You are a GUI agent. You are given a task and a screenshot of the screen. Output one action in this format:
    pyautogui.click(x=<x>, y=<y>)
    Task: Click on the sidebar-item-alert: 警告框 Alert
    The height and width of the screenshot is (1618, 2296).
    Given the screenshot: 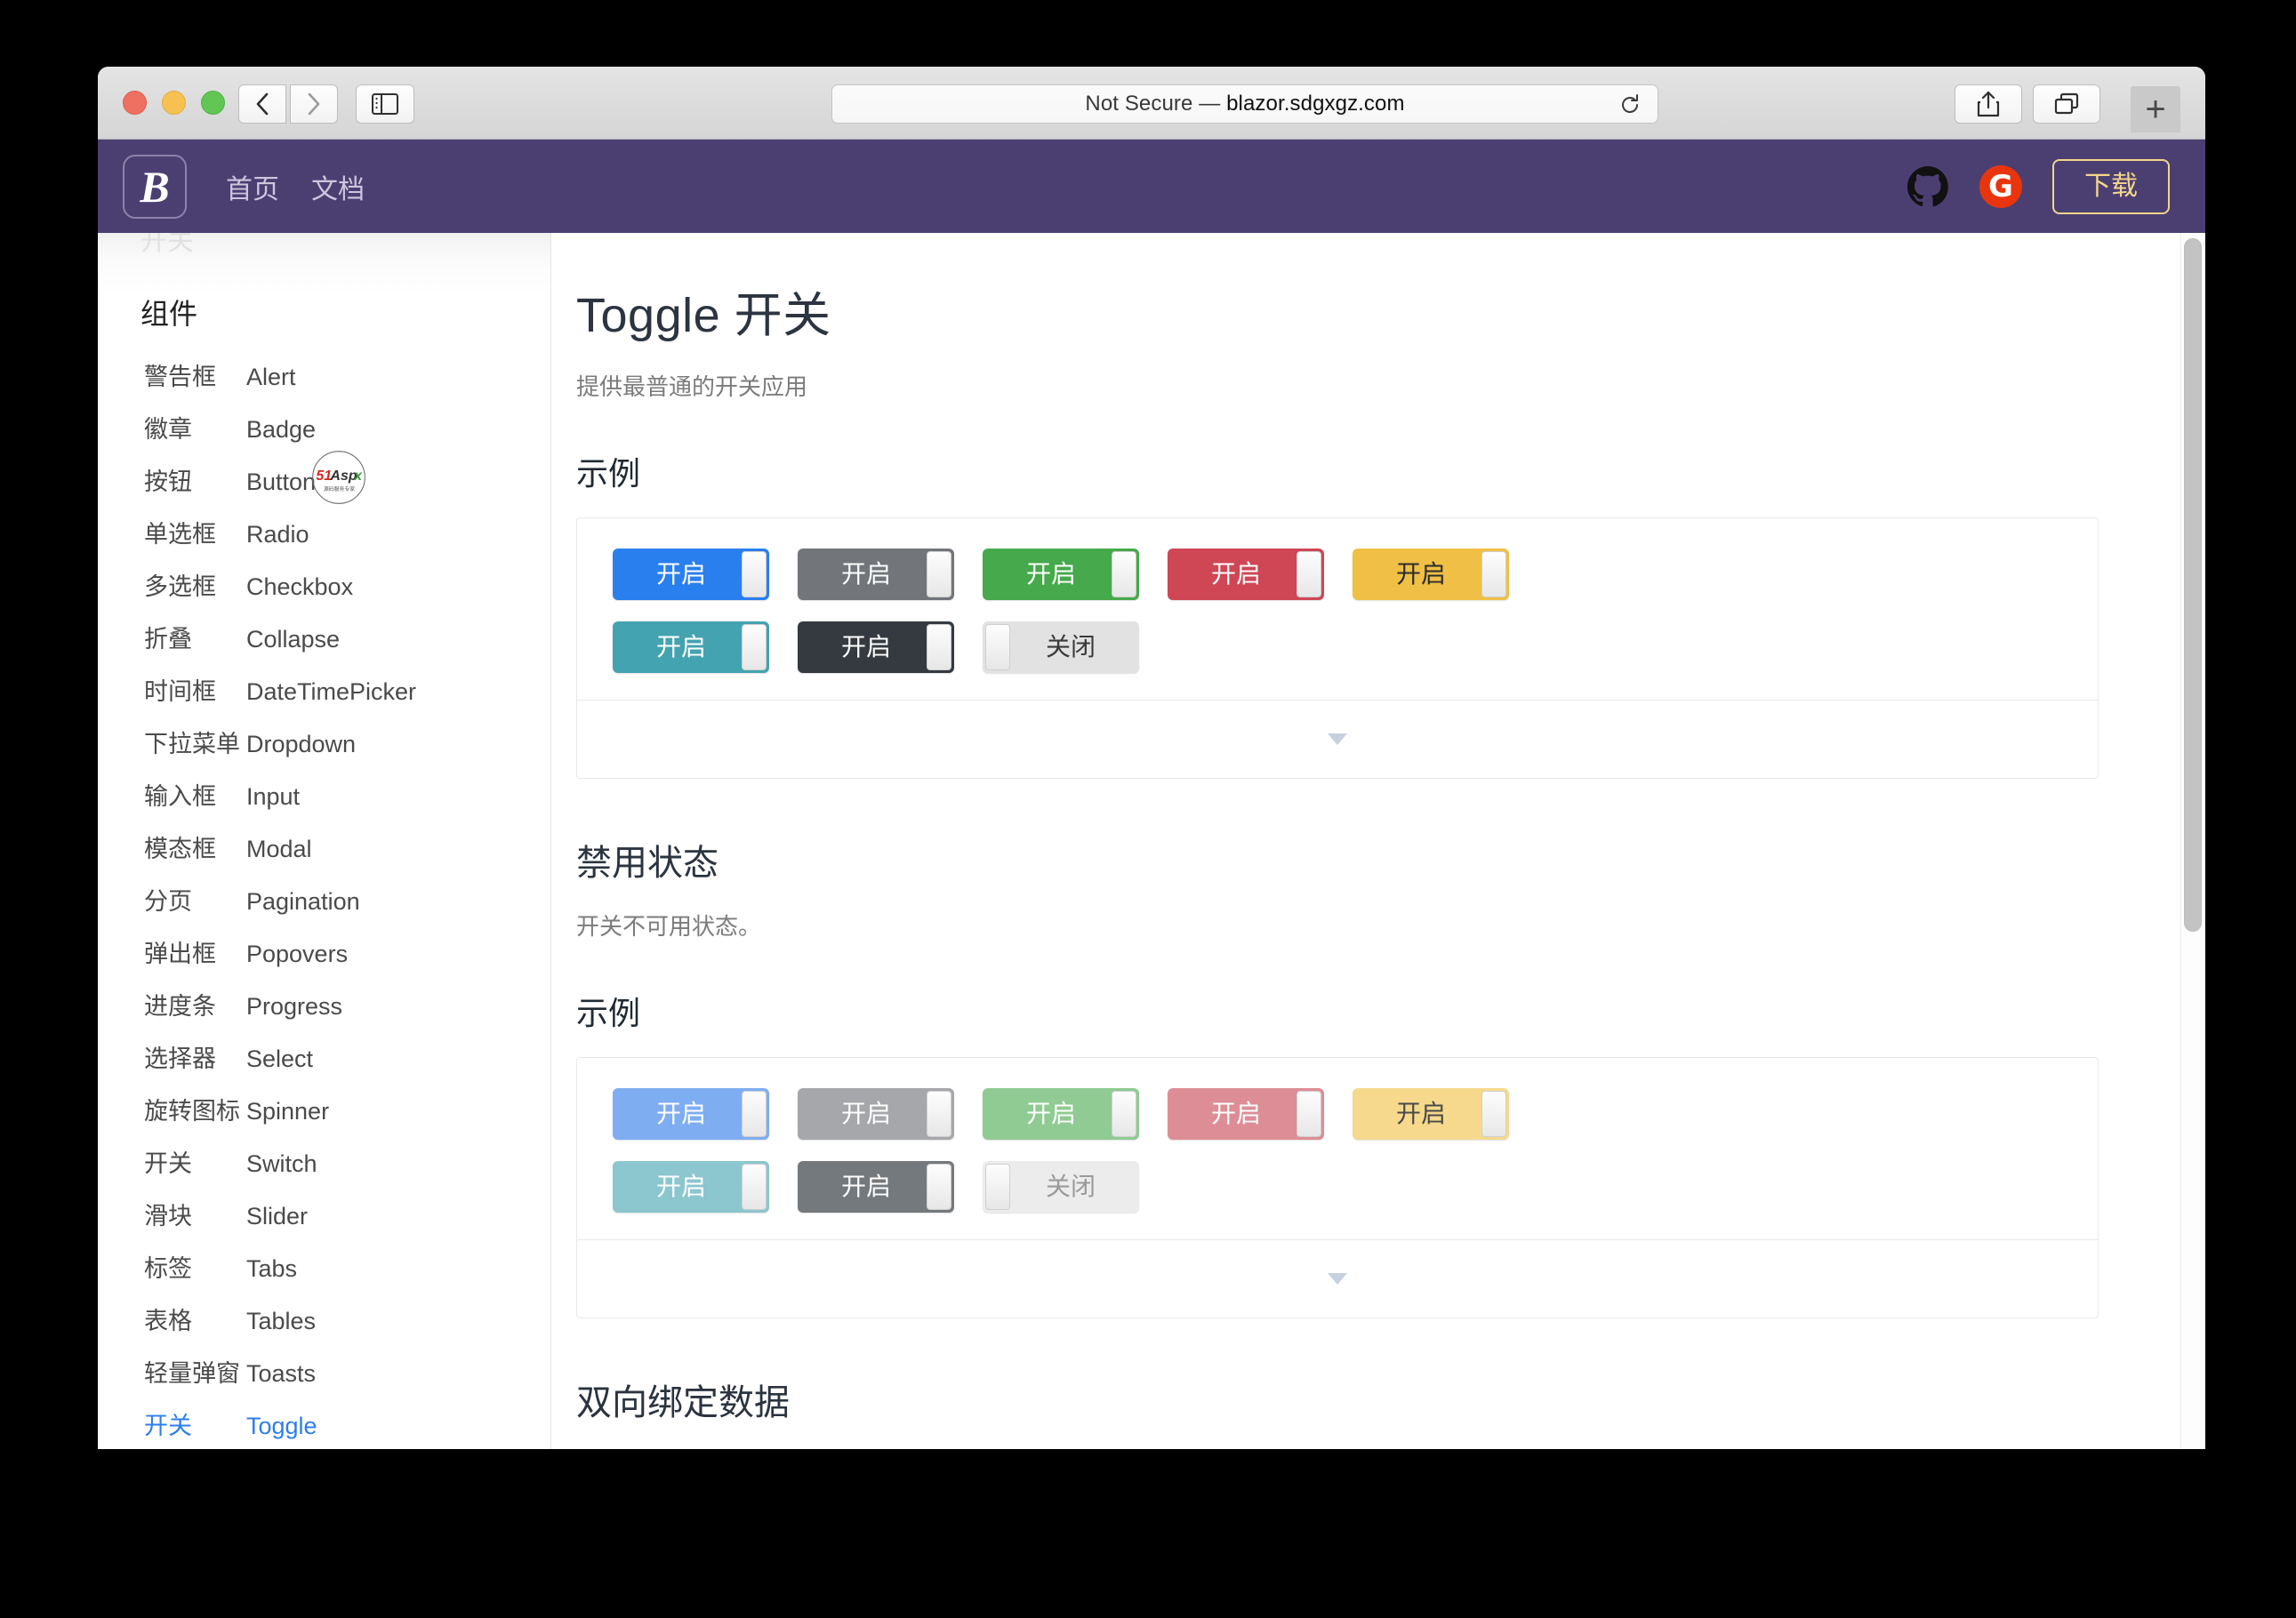 What is the action you would take?
    pyautogui.click(x=324, y=383)
    